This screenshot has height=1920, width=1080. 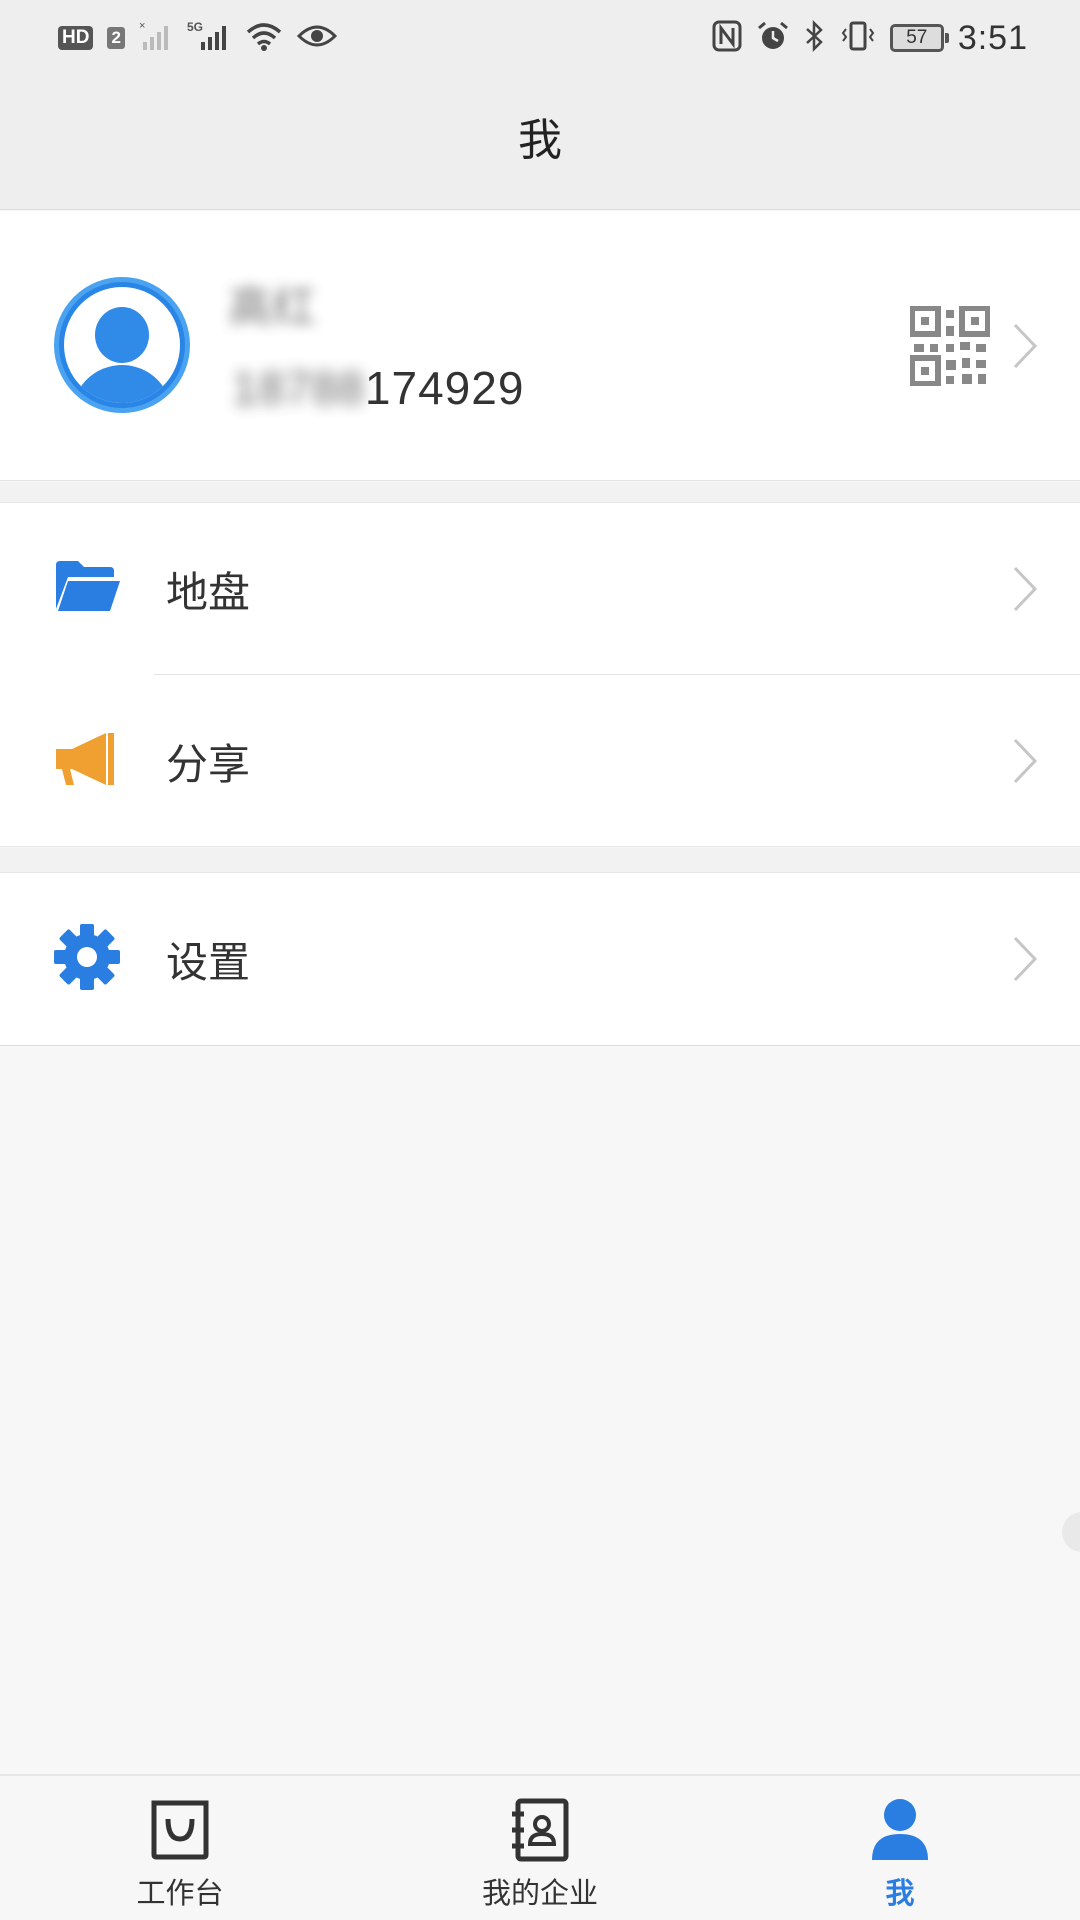 I want to click on person-icon, so click(x=900, y=1830).